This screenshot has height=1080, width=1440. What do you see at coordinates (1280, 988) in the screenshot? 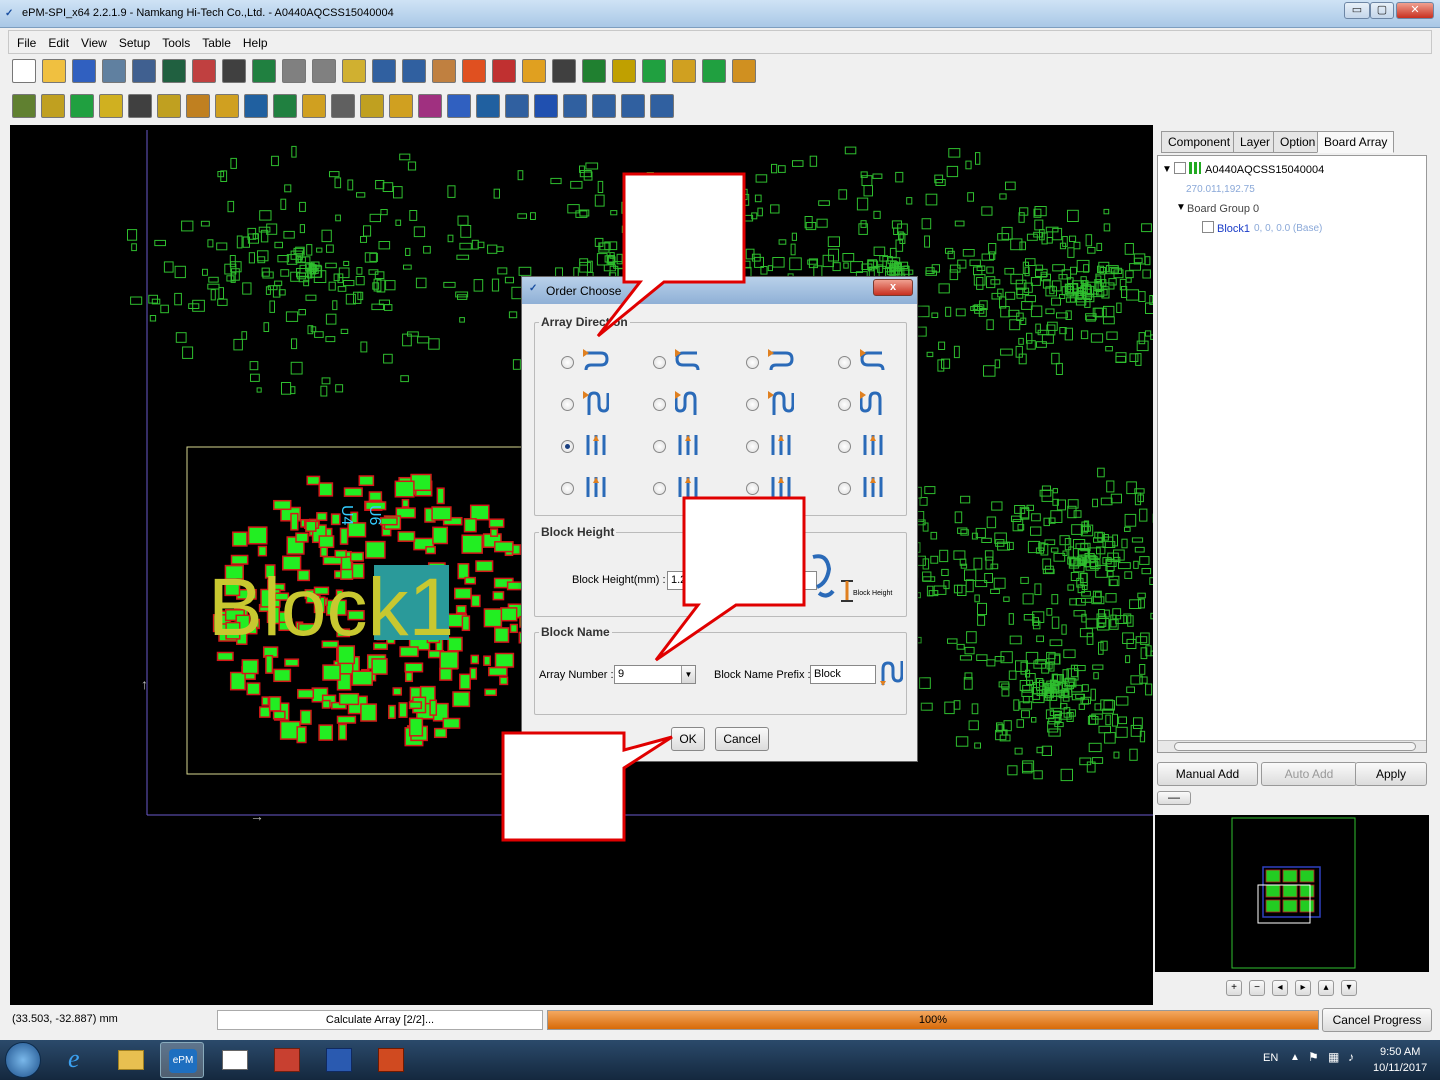
I see `minimap-control-button: ◂` at bounding box center [1280, 988].